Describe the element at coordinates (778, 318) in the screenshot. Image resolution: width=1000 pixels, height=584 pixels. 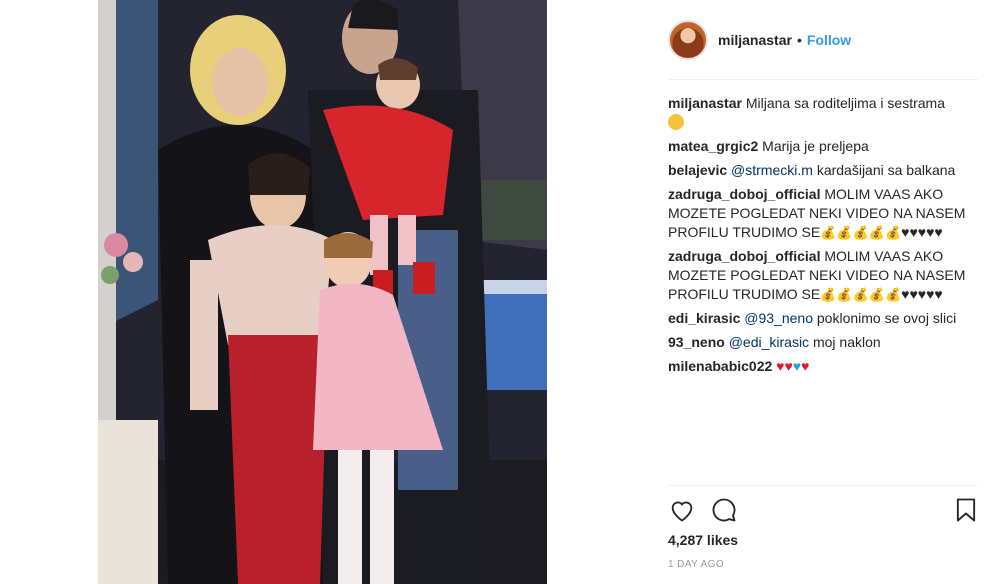
I see `mention-link: @93_neno` at that location.